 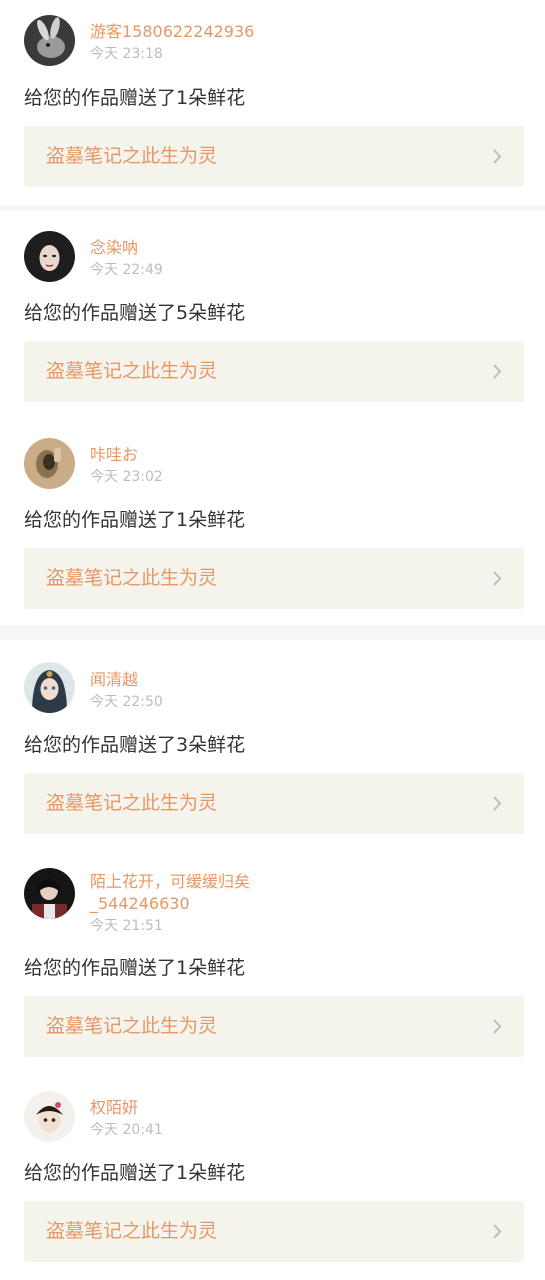 I want to click on rabbit-avatar-icon, so click(x=49, y=40).